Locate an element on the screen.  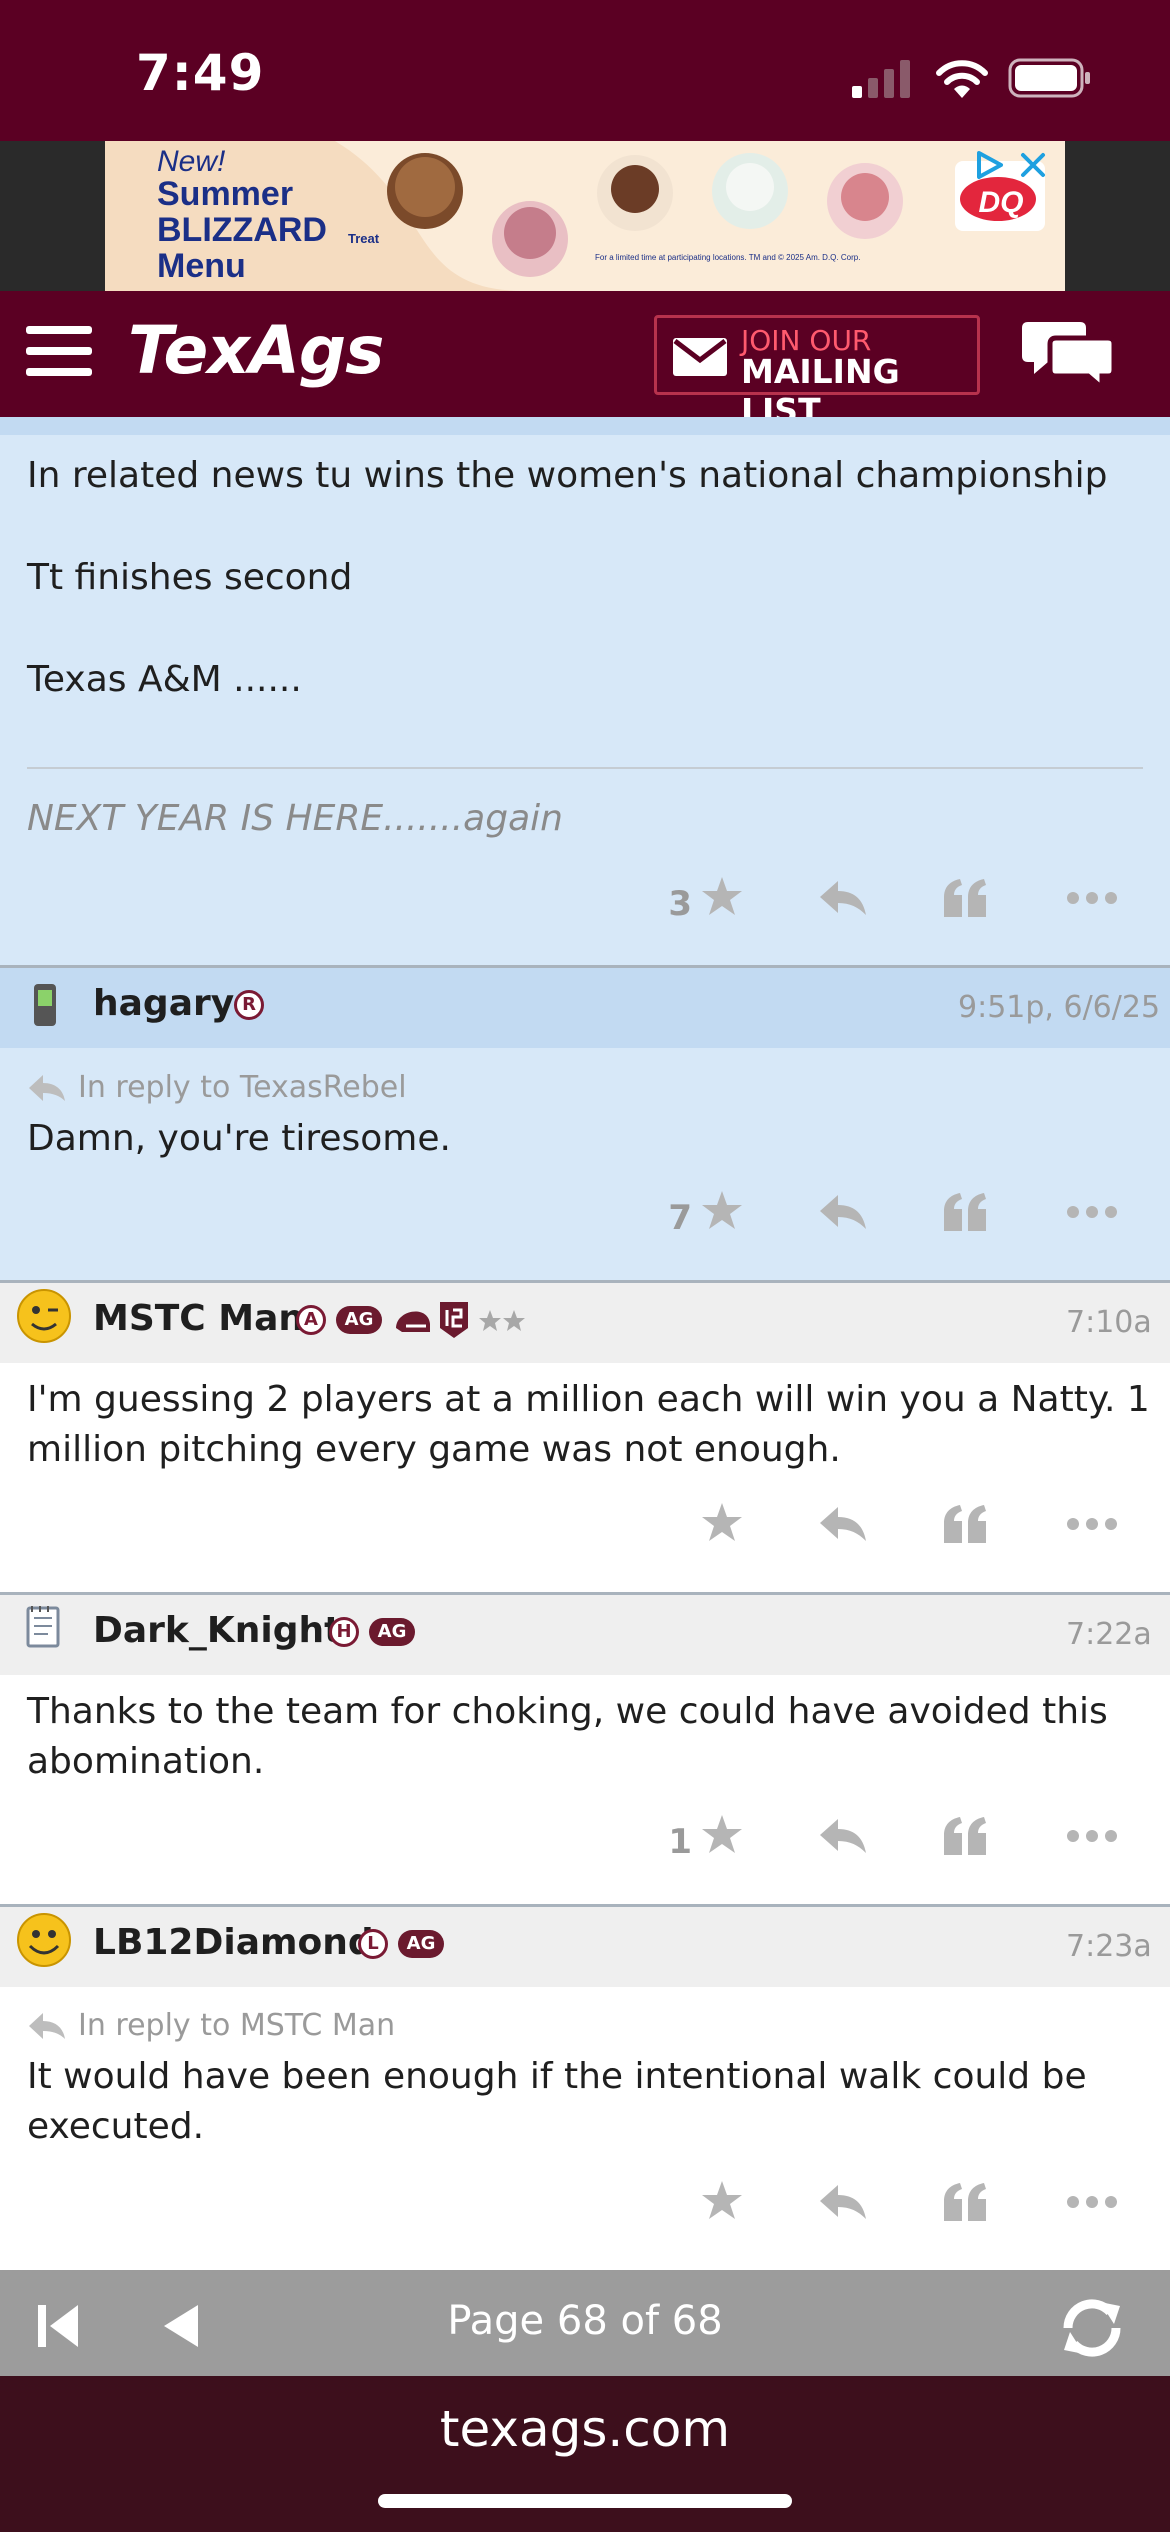
post-2-quote-icon is located at coordinates (965, 1212).